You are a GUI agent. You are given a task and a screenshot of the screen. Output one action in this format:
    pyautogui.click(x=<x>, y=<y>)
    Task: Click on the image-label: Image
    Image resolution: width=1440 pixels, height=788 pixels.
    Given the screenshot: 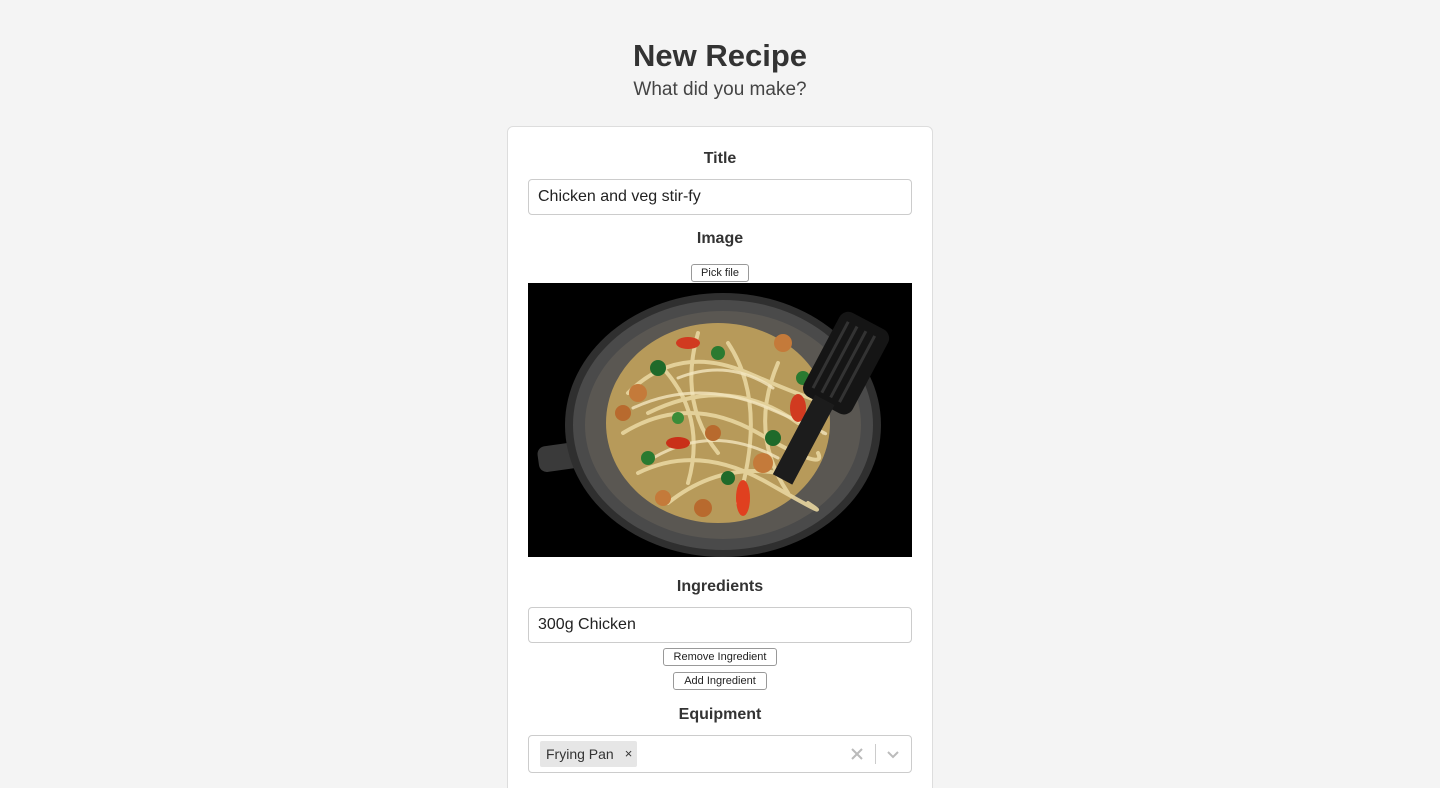 What is the action you would take?
    pyautogui.click(x=720, y=238)
    